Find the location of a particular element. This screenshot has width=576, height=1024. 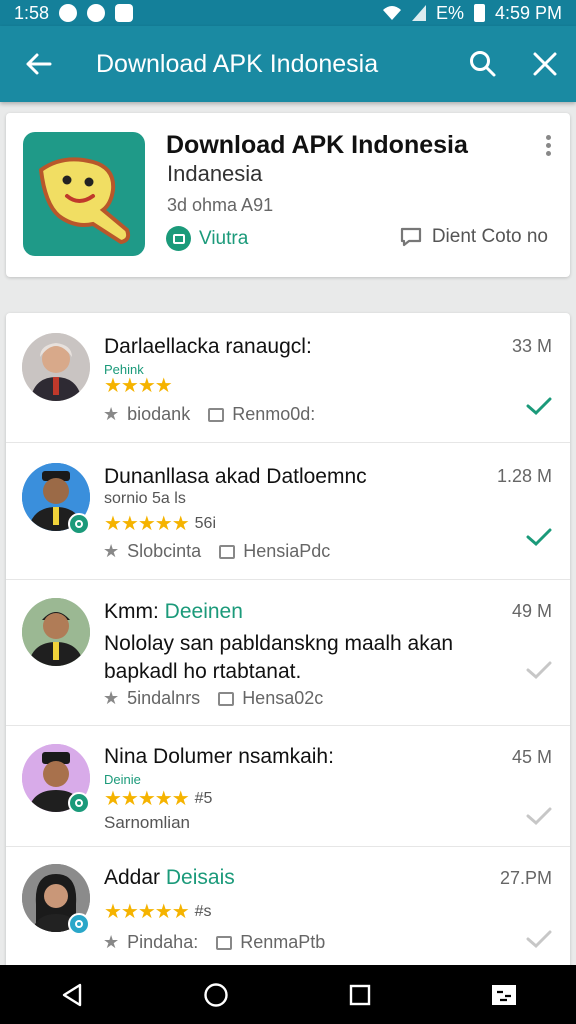

nav-recents-button is located at coordinates (360, 994).